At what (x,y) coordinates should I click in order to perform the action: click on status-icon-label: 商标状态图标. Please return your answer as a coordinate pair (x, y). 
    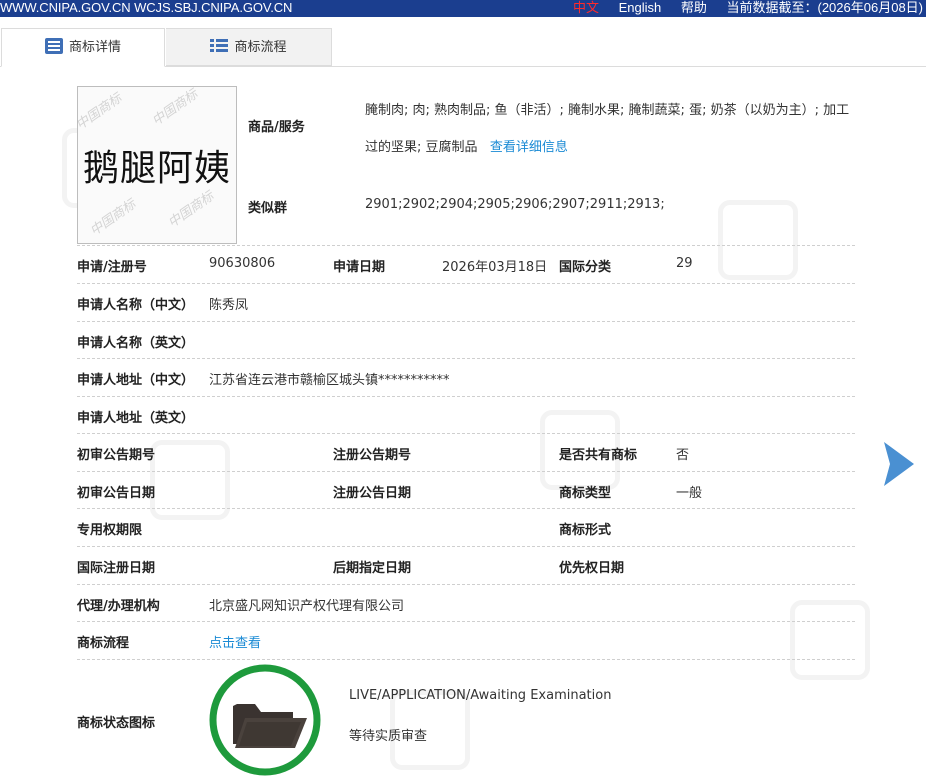
    Looking at the image, I should click on (116, 723).